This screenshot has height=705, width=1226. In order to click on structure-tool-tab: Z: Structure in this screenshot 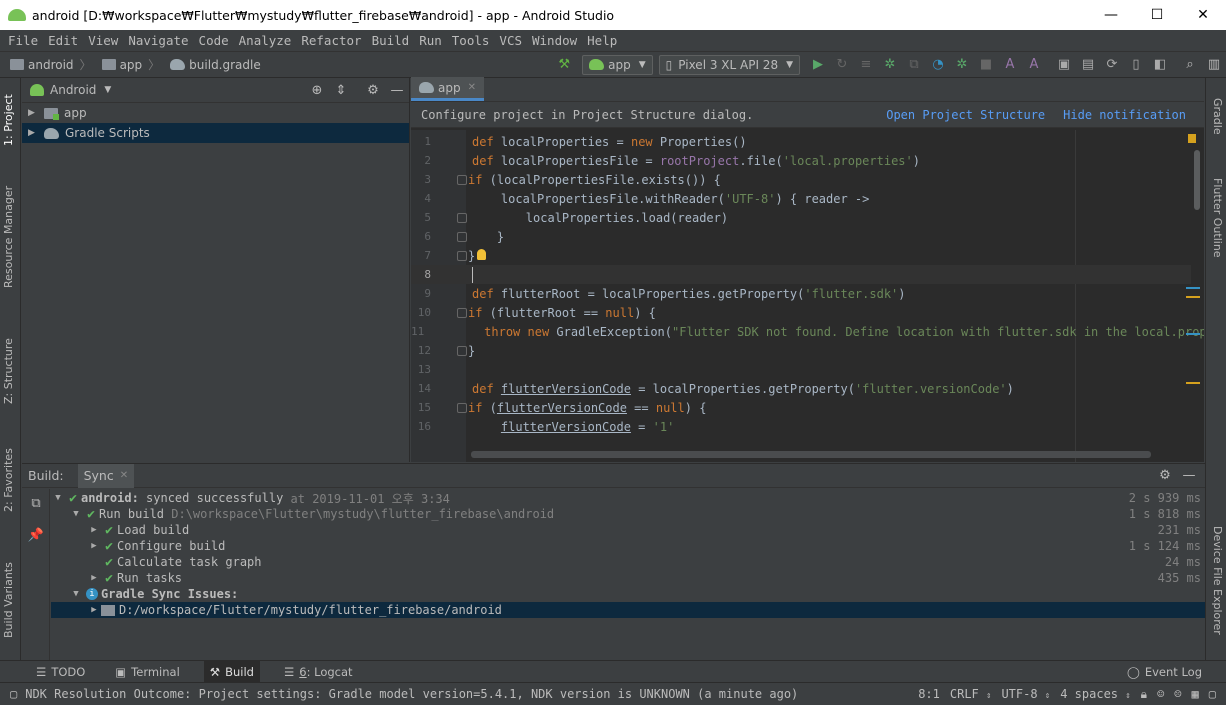, I will do `click(8, 371)`.